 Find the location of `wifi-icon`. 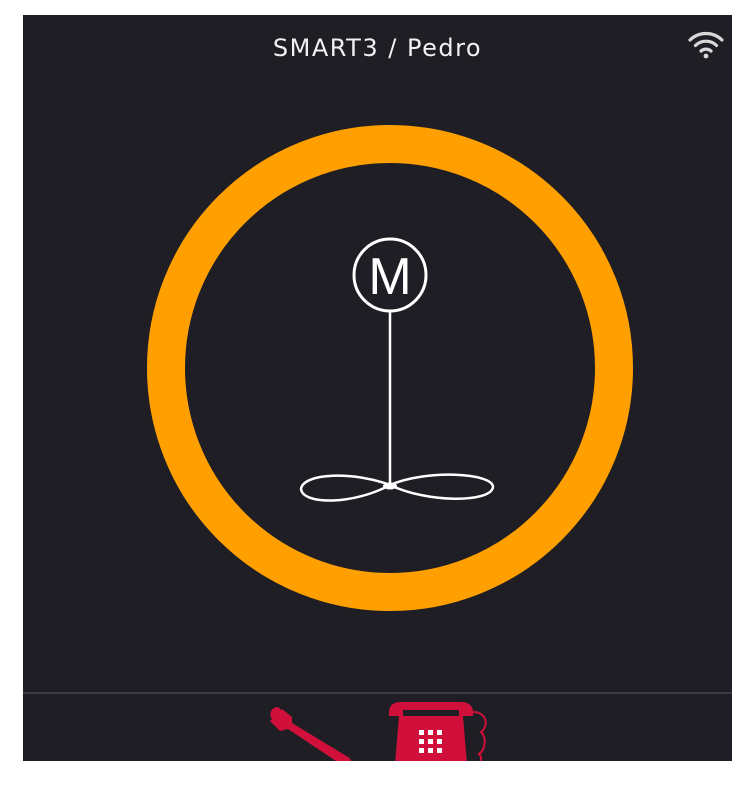

wifi-icon is located at coordinates (706, 45).